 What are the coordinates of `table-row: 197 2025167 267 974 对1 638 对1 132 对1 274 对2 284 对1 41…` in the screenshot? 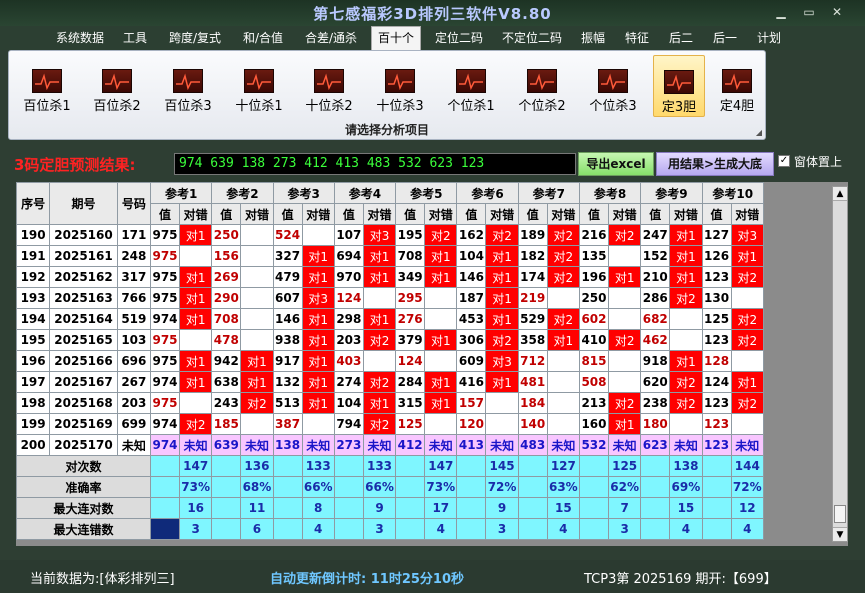 It's located at (390, 382).